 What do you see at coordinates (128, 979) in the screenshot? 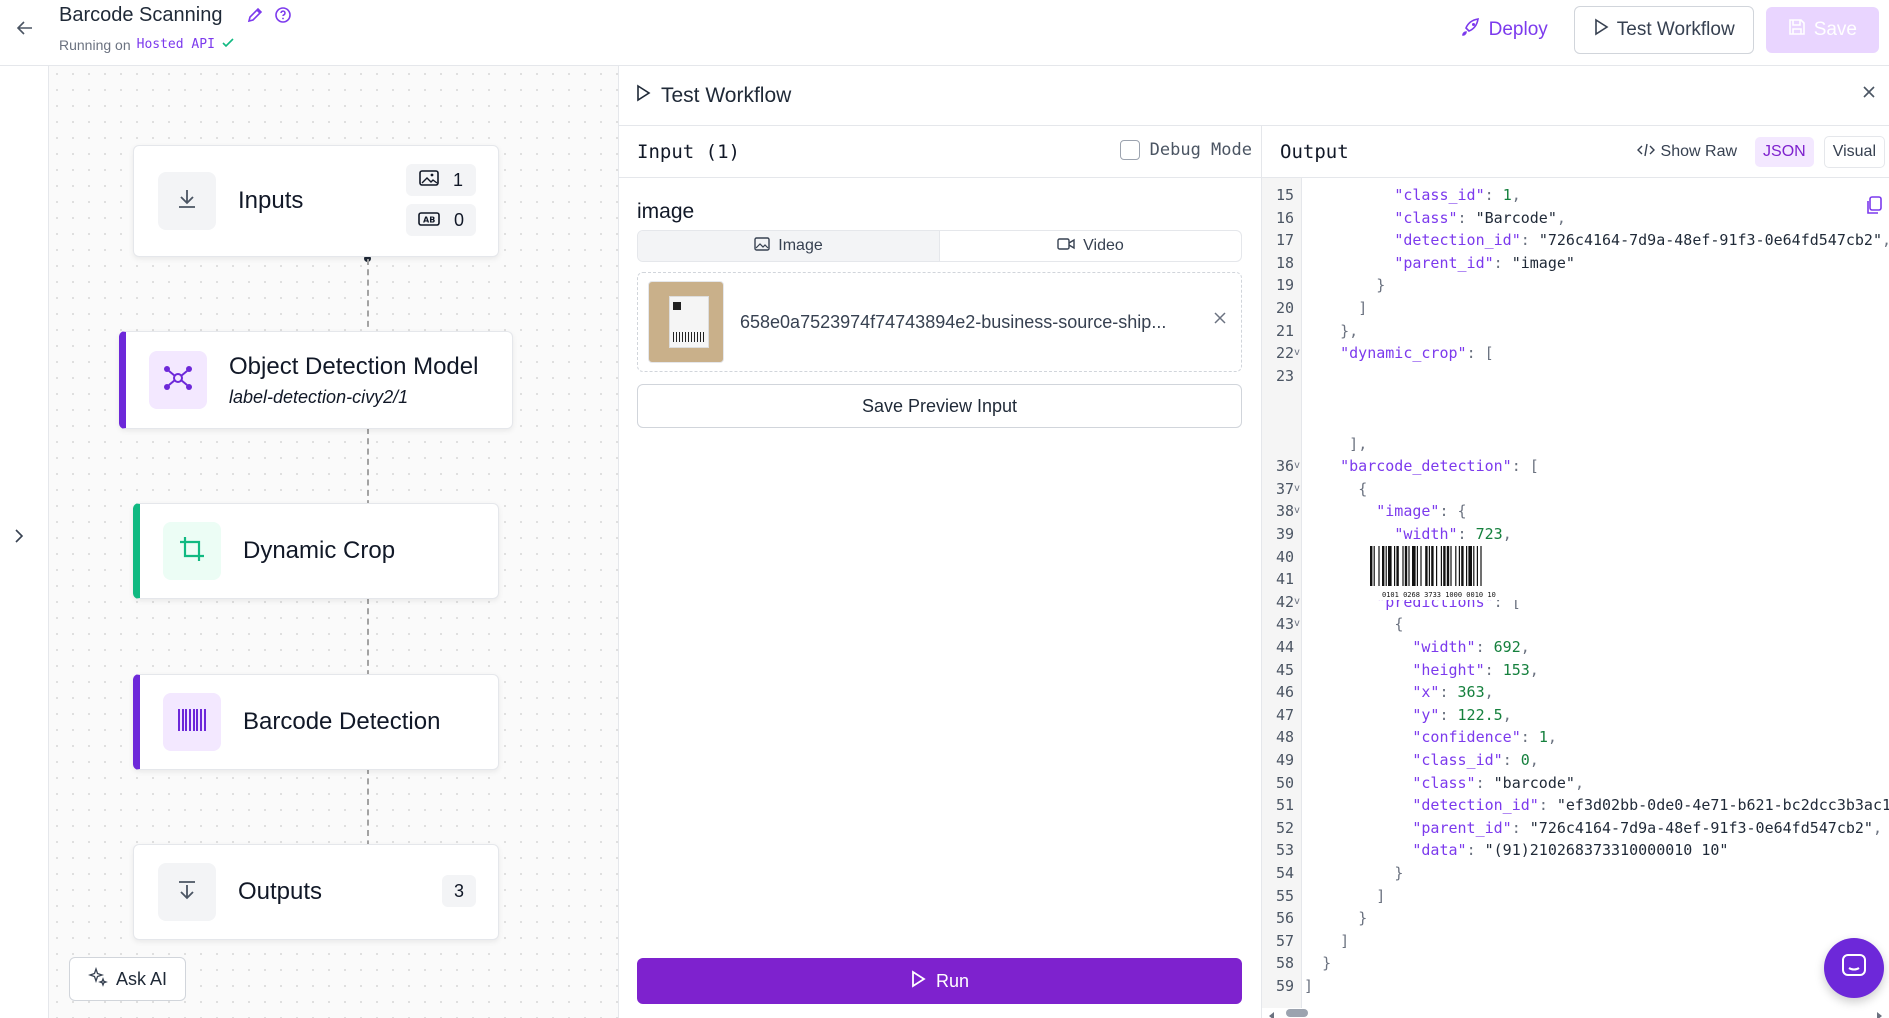
I see `ask-ai-button: Ask AI` at bounding box center [128, 979].